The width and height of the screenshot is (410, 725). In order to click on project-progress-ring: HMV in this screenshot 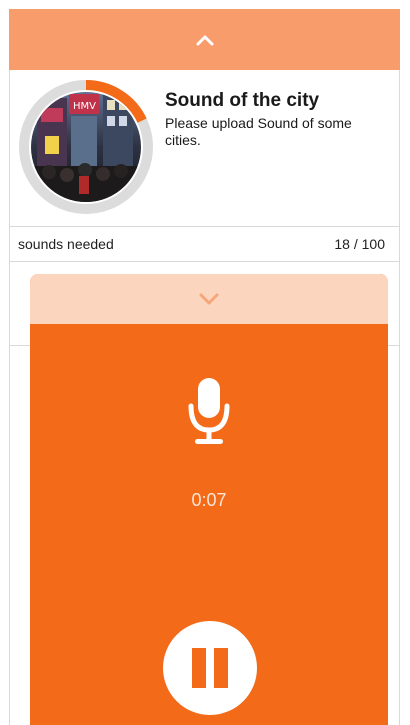, I will do `click(86, 147)`.